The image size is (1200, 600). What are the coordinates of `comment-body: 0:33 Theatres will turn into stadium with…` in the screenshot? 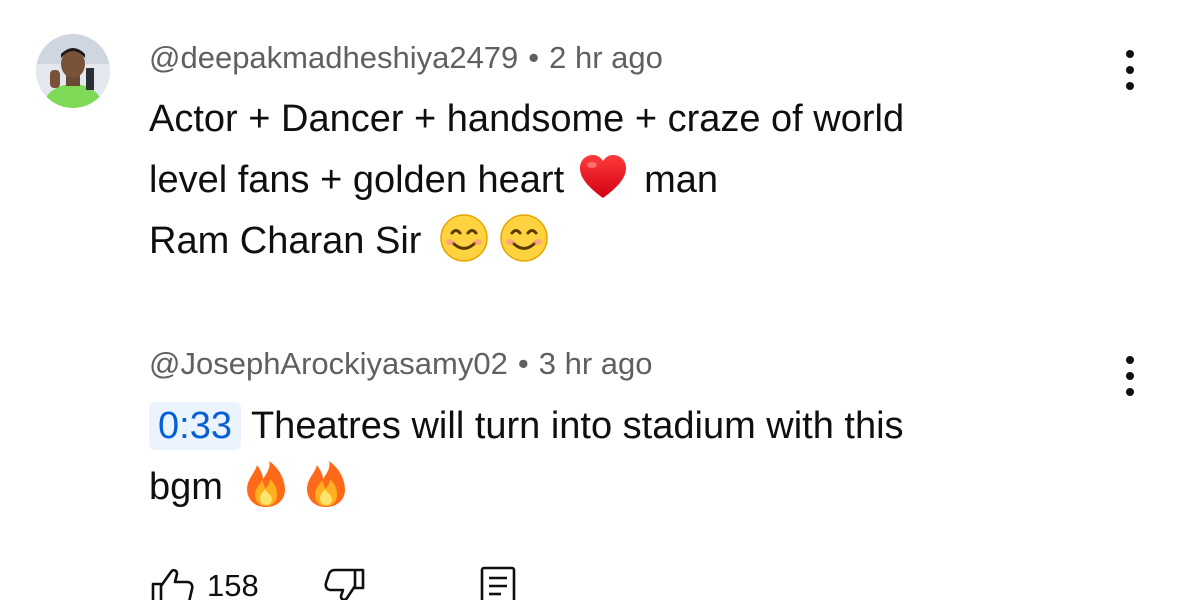 It's located at (526, 457).